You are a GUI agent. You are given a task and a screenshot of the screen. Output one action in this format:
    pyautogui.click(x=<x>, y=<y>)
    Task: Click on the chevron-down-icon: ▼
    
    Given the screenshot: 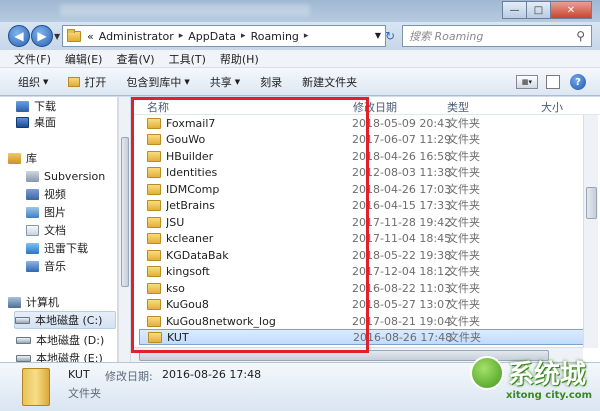 What is the action you would take?
    pyautogui.click(x=187, y=81)
    